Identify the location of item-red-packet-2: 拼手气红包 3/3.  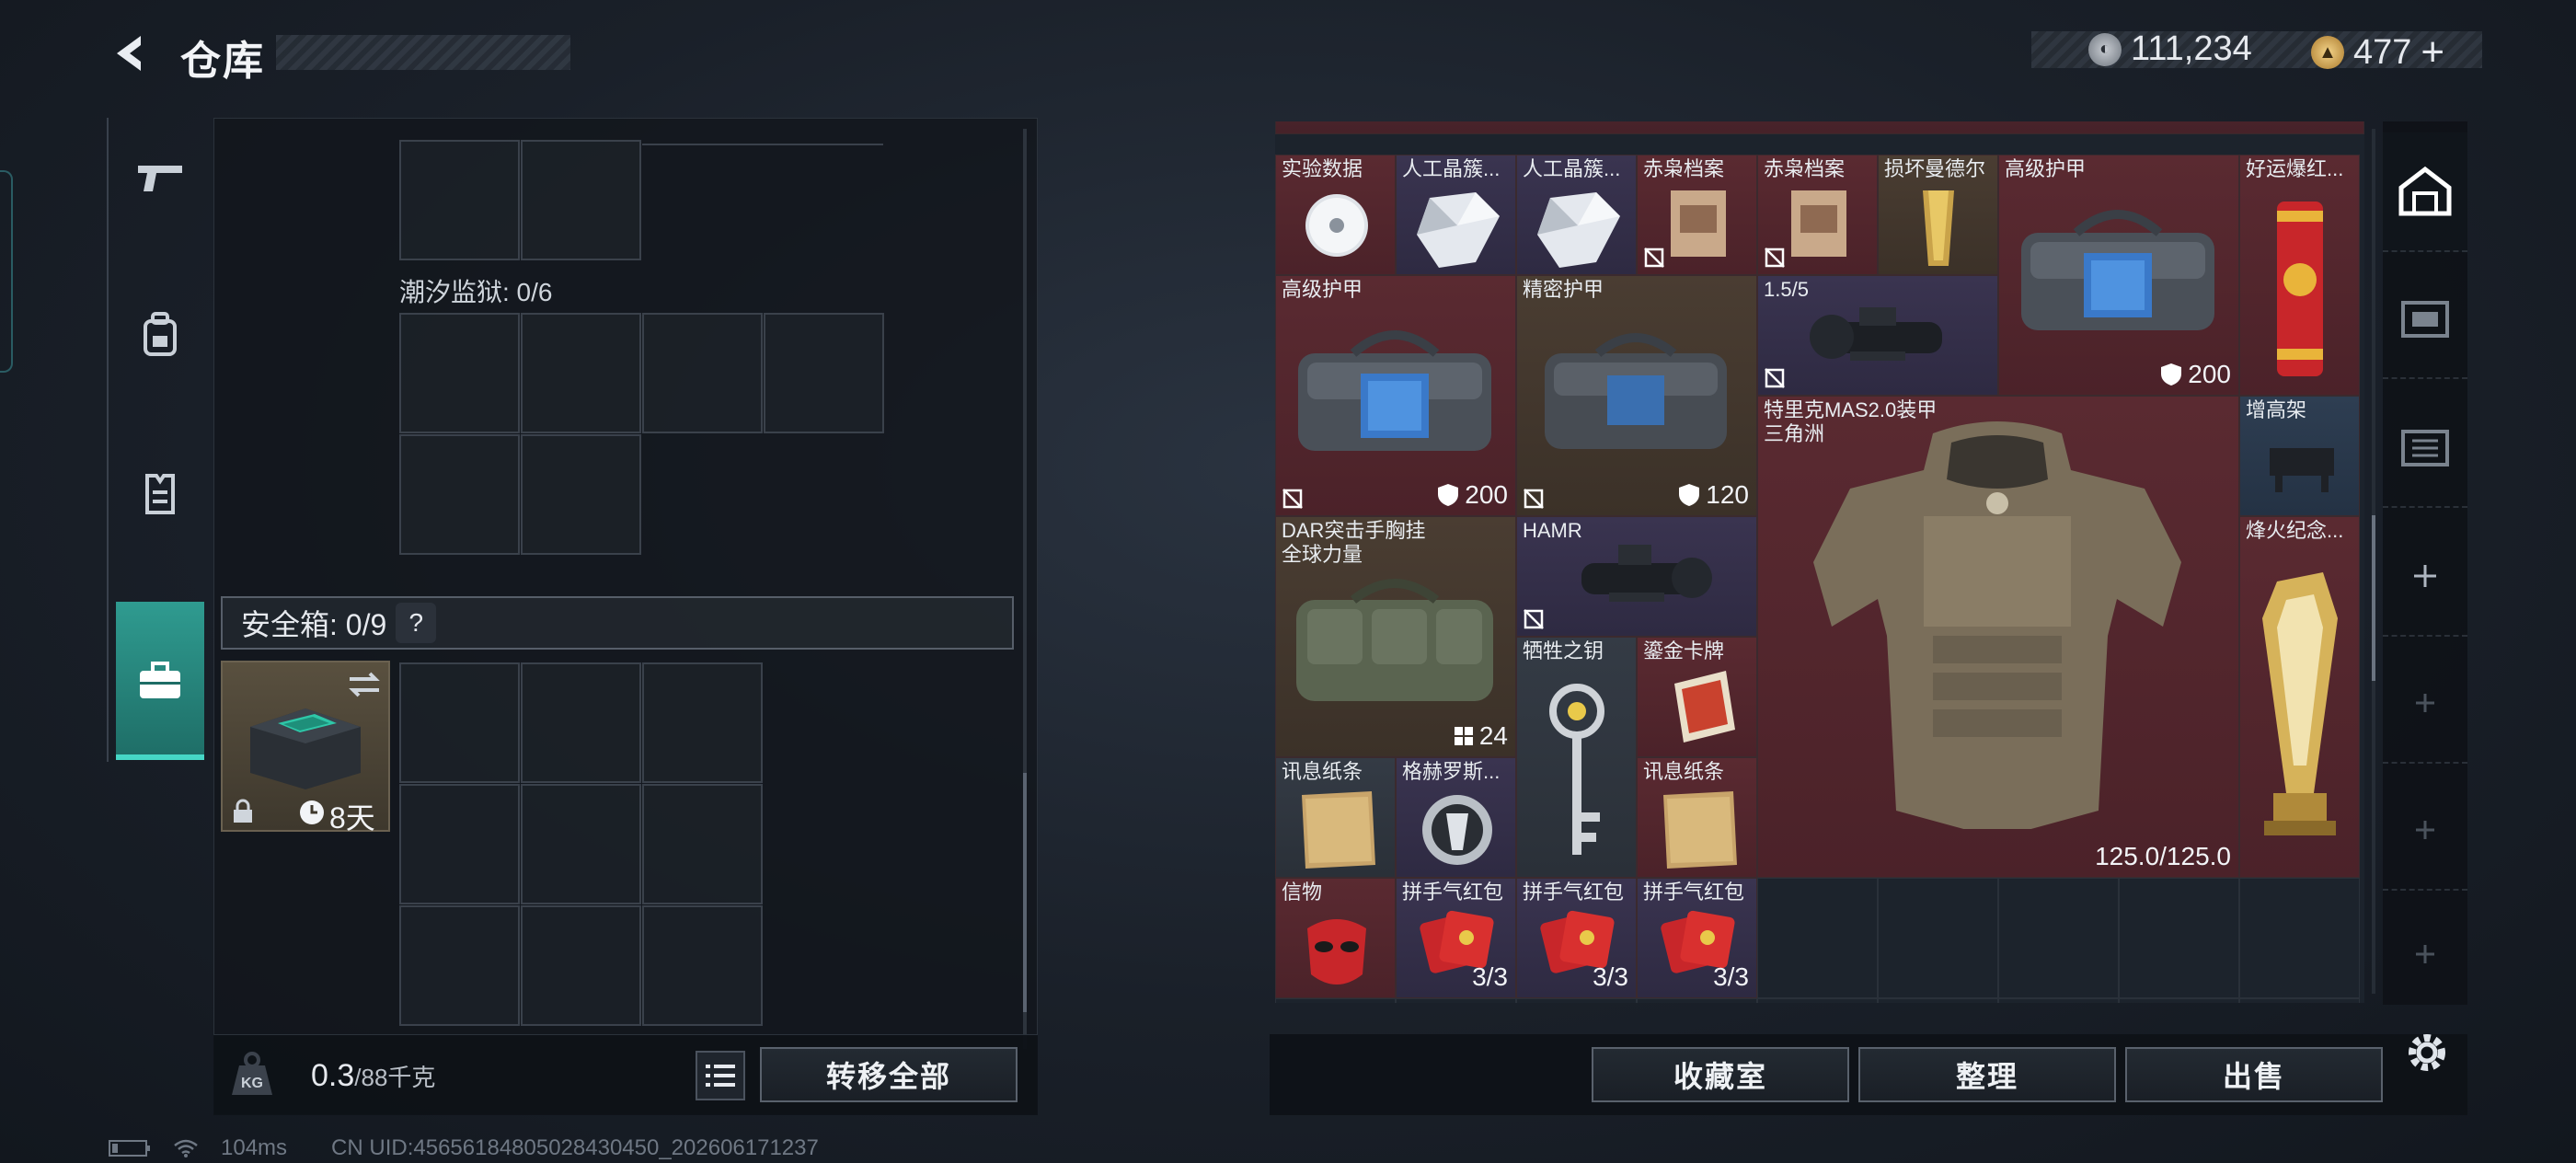
(1576, 938).